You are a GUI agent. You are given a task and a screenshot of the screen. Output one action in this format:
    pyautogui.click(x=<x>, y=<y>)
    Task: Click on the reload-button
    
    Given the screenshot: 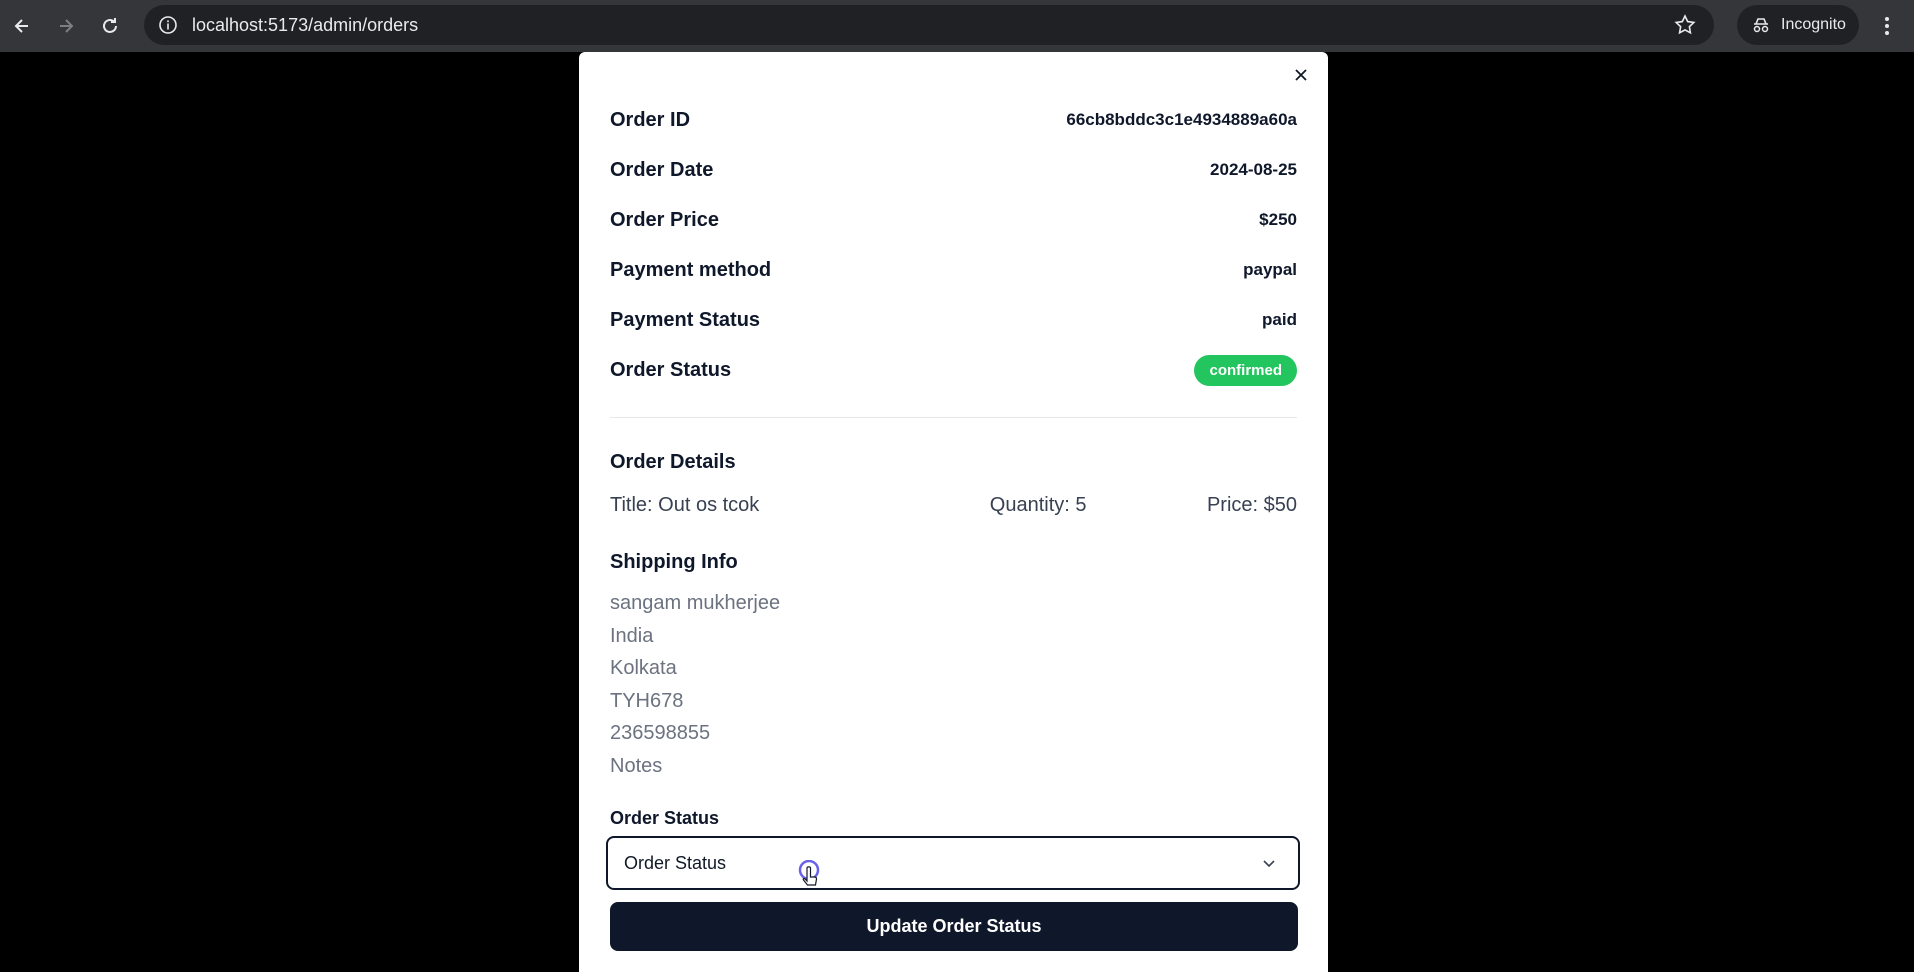 What is the action you would take?
    pyautogui.click(x=110, y=26)
    